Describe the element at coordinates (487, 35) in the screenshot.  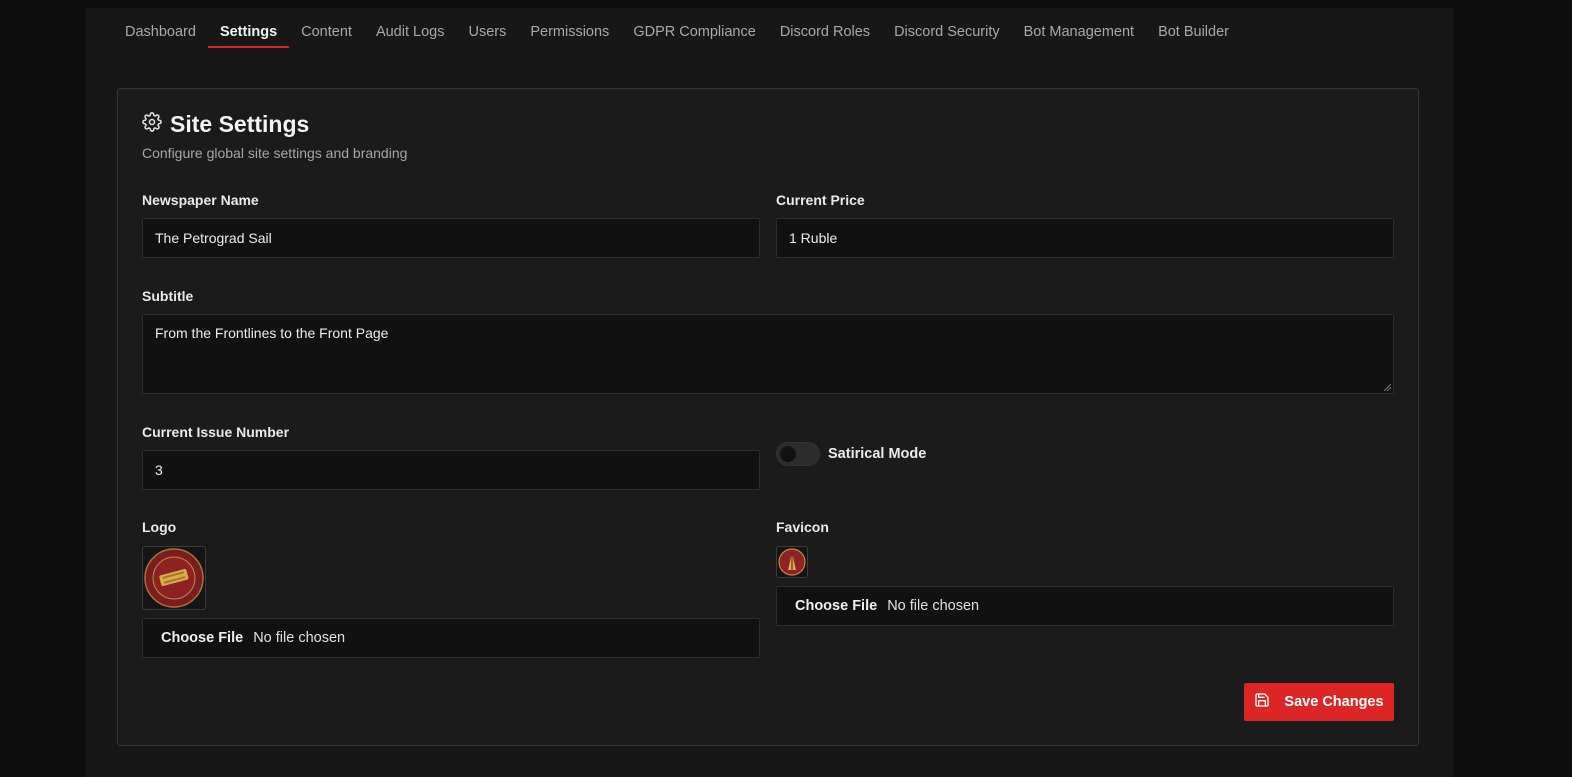
I see `tab-users: Users` at that location.